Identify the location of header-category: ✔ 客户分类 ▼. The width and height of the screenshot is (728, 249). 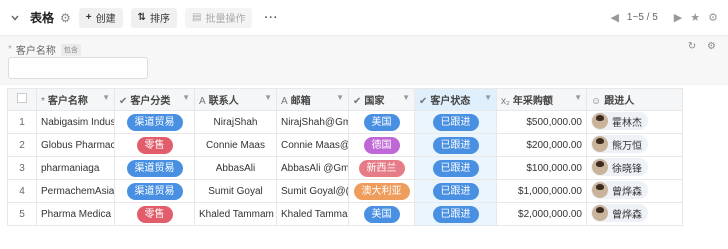
(154, 99).